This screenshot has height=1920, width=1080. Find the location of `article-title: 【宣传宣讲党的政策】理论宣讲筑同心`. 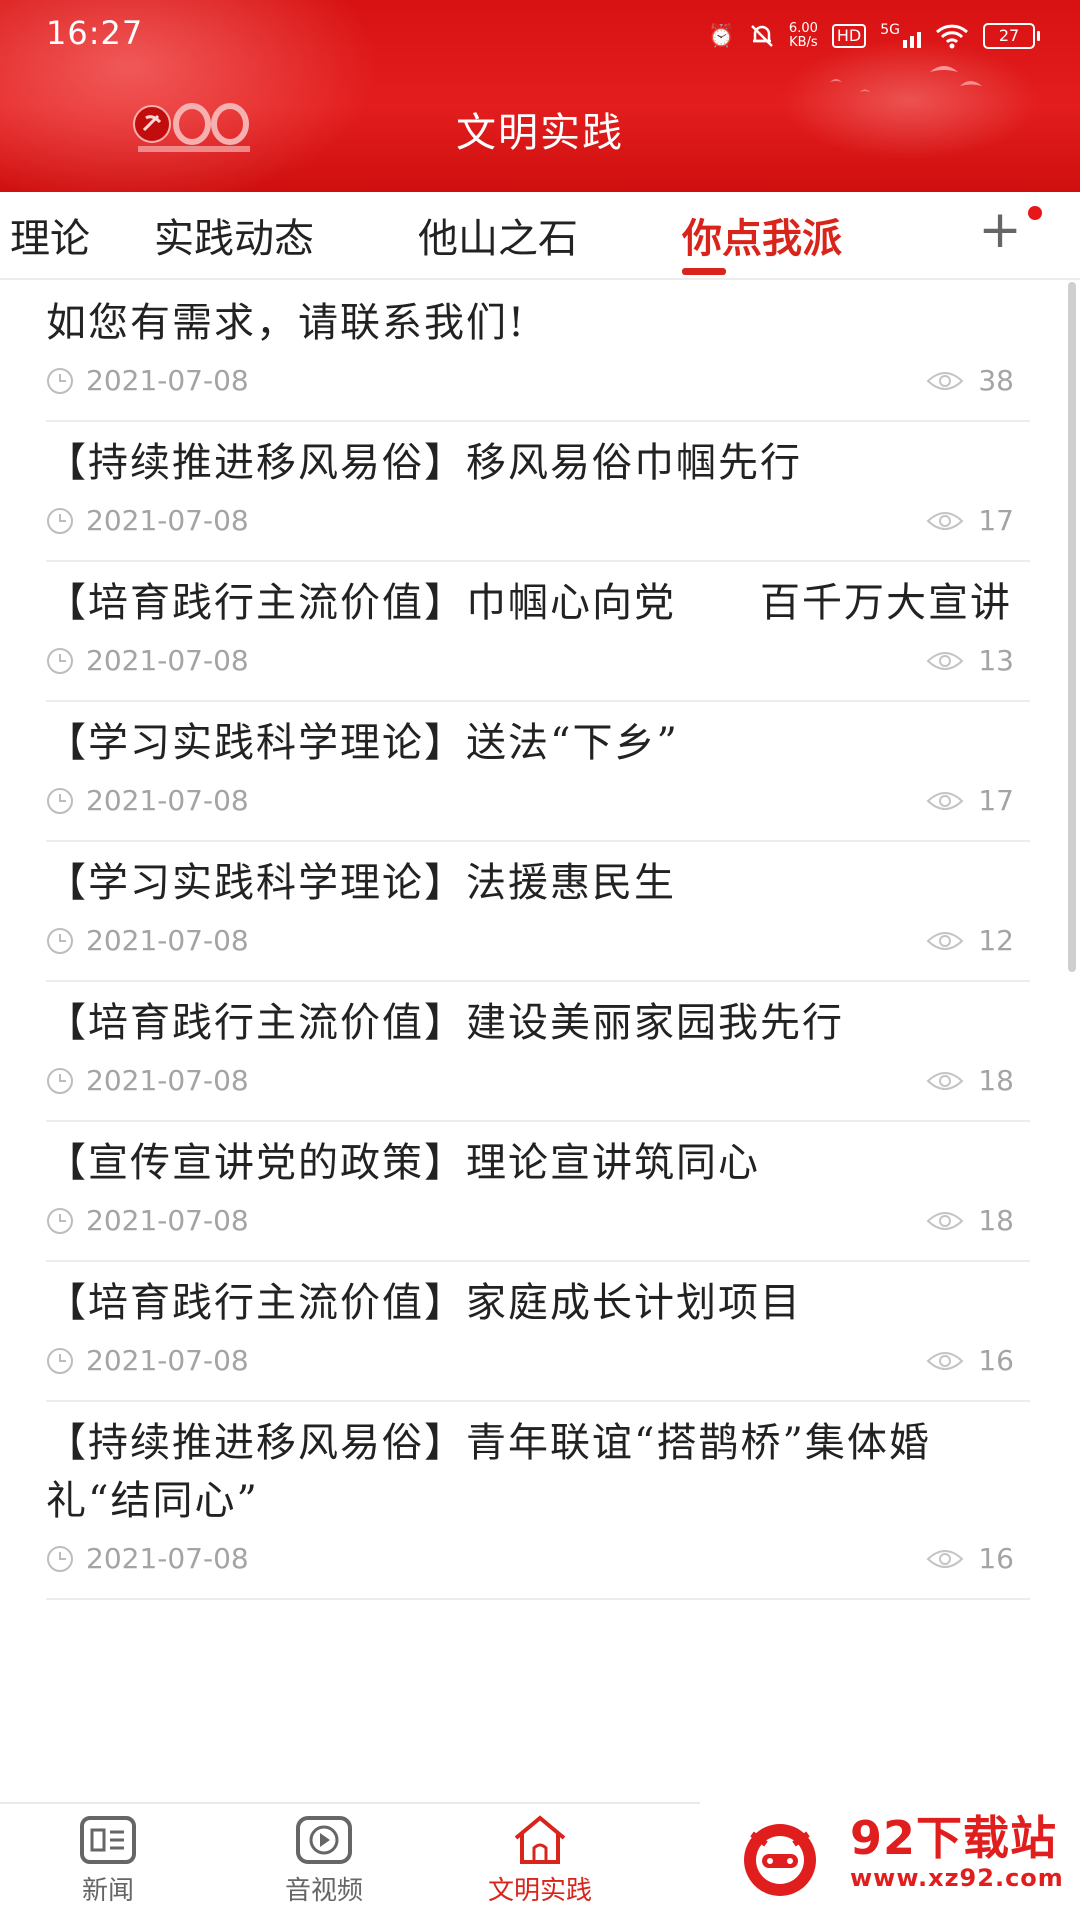

article-title: 【宣传宣讲党的政策】理论宣讲筑同心 is located at coordinates (403, 1163).